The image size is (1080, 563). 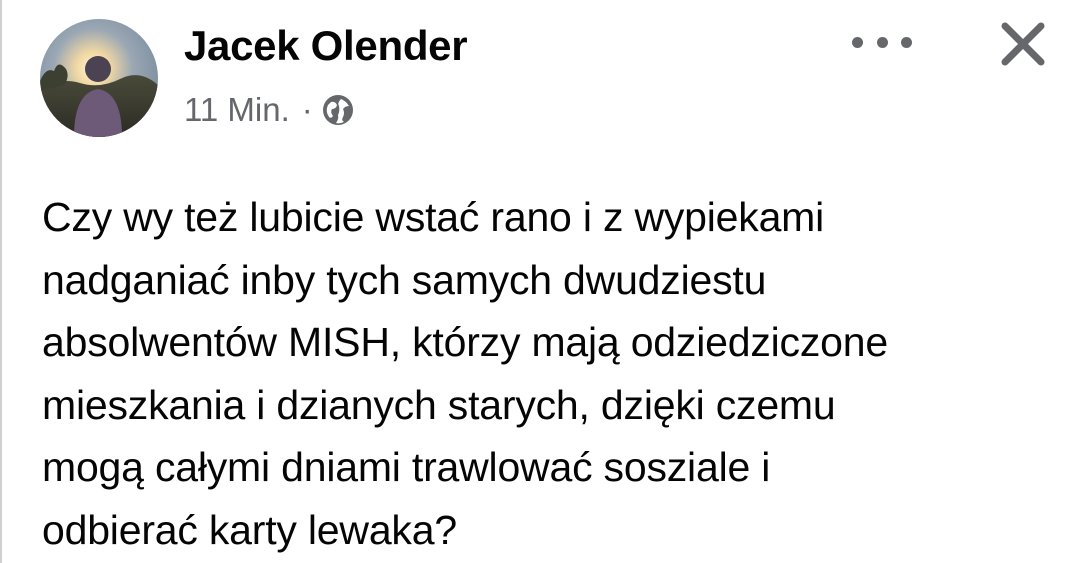 What do you see at coordinates (338, 110) in the screenshot?
I see `globe-icon` at bounding box center [338, 110].